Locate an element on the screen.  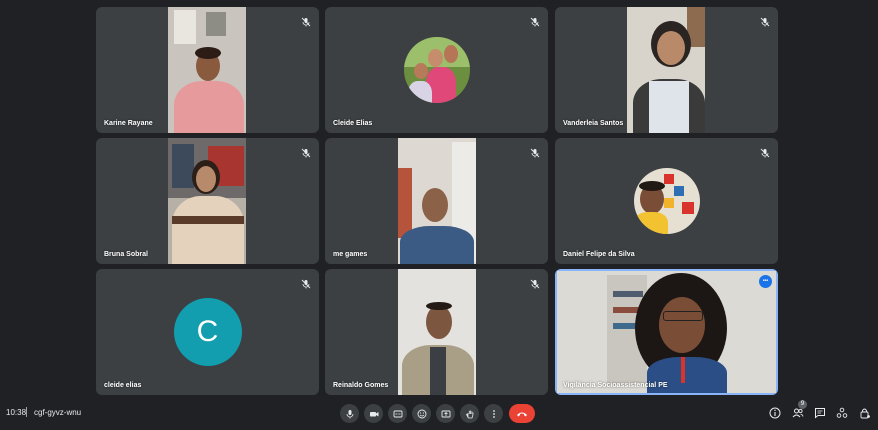
chat-icon is located at coordinates (820, 413).